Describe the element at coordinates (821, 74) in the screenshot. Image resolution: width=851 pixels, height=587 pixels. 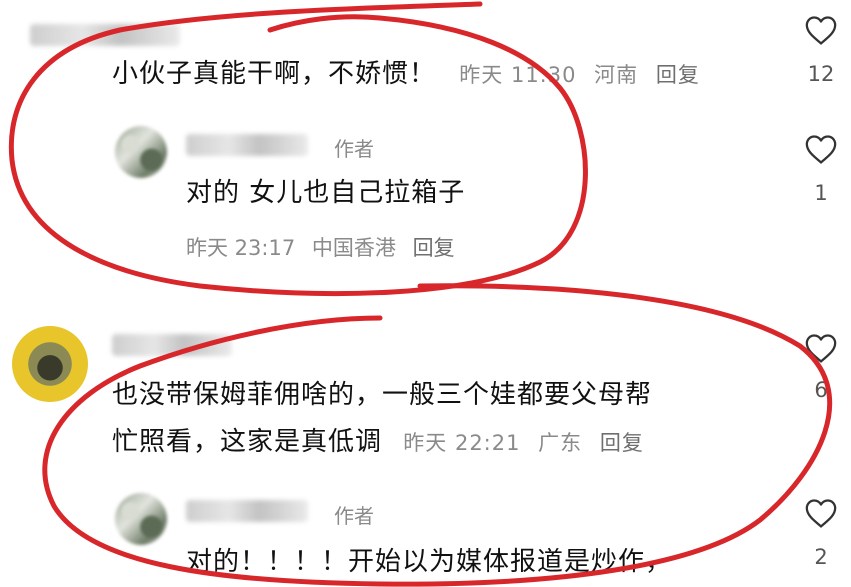
I see `like-count: 12` at that location.